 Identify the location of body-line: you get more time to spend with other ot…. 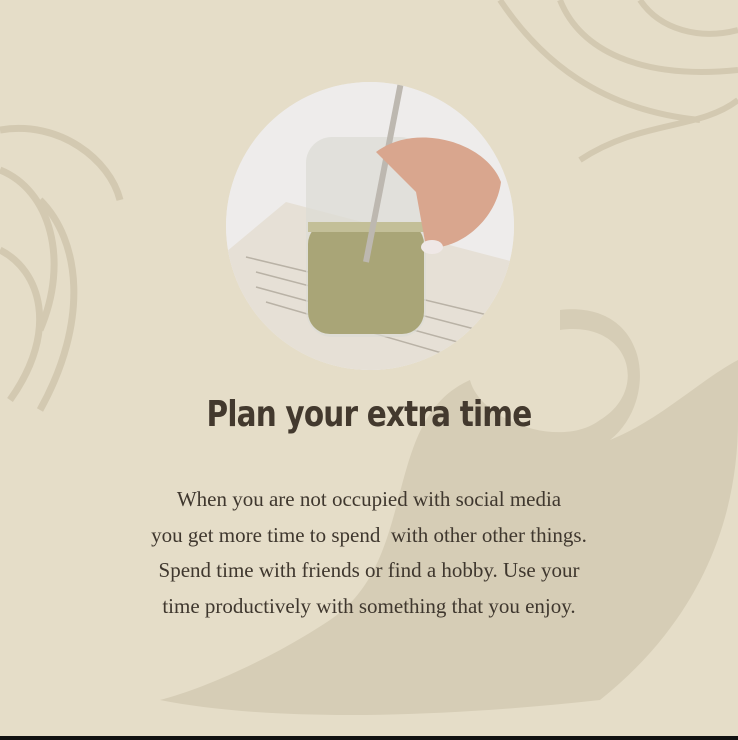
(369, 534).